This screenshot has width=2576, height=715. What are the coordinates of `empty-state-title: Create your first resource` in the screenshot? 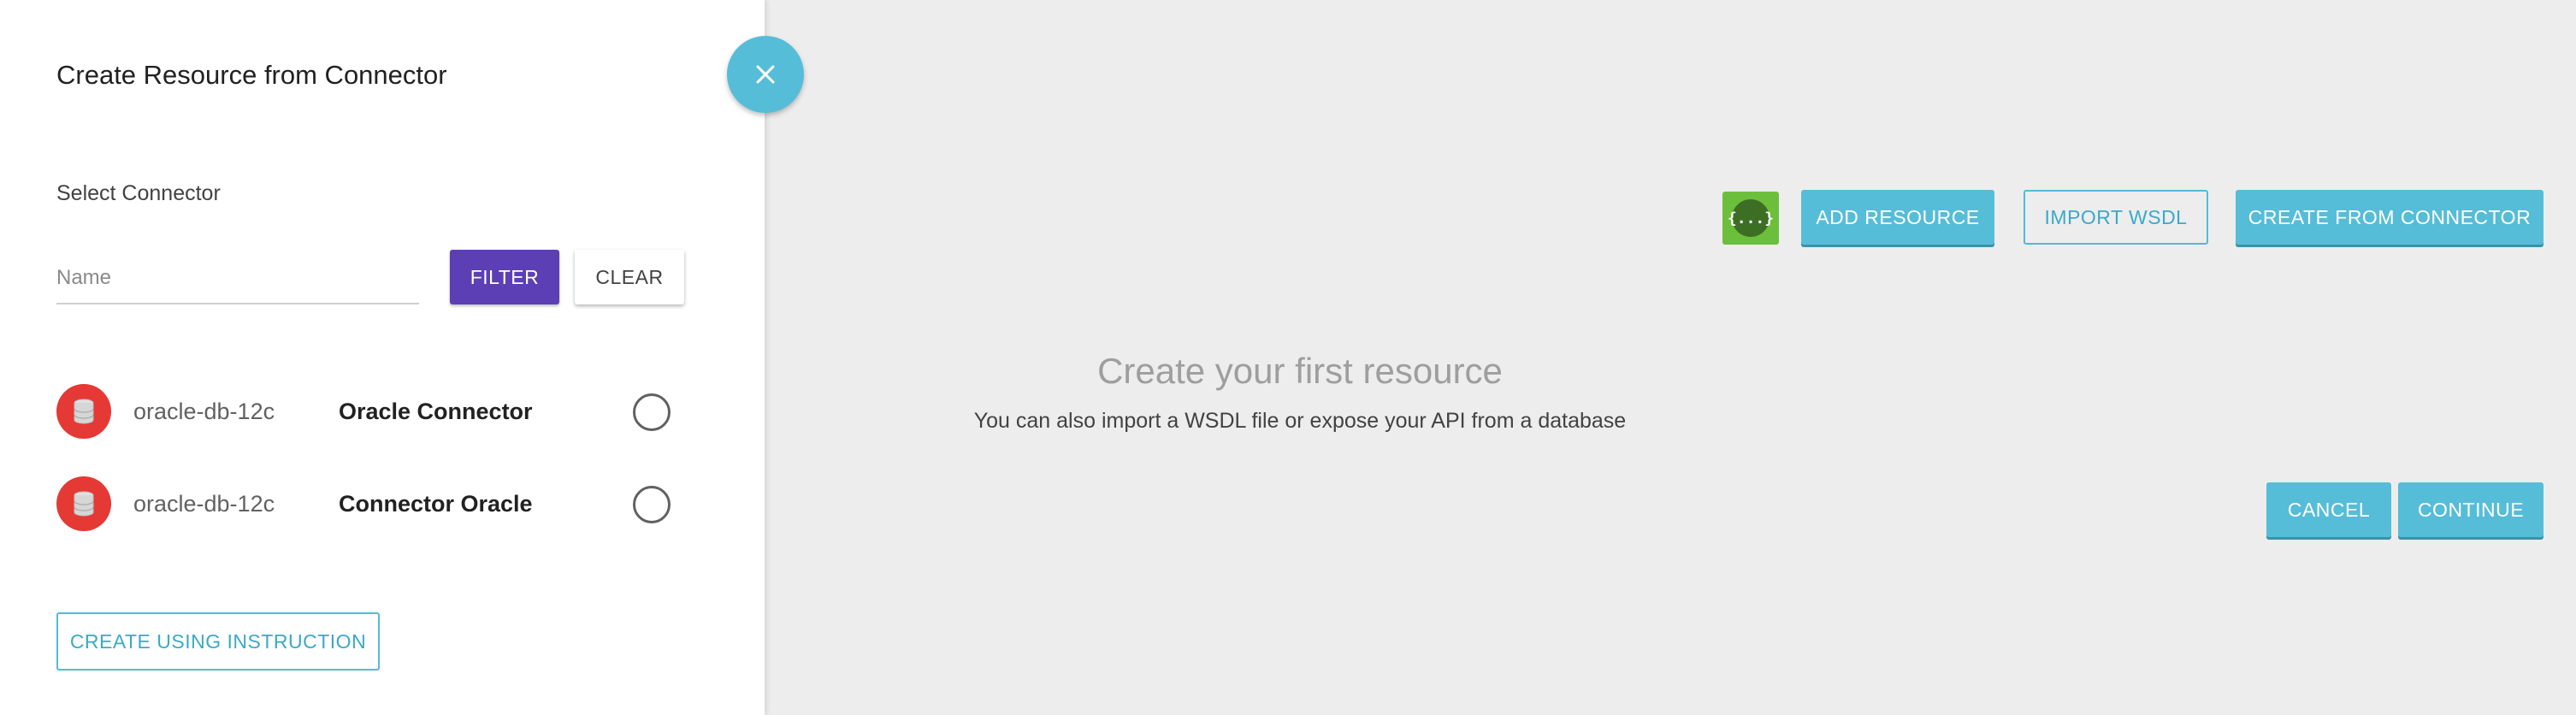 It's located at (1300, 371).